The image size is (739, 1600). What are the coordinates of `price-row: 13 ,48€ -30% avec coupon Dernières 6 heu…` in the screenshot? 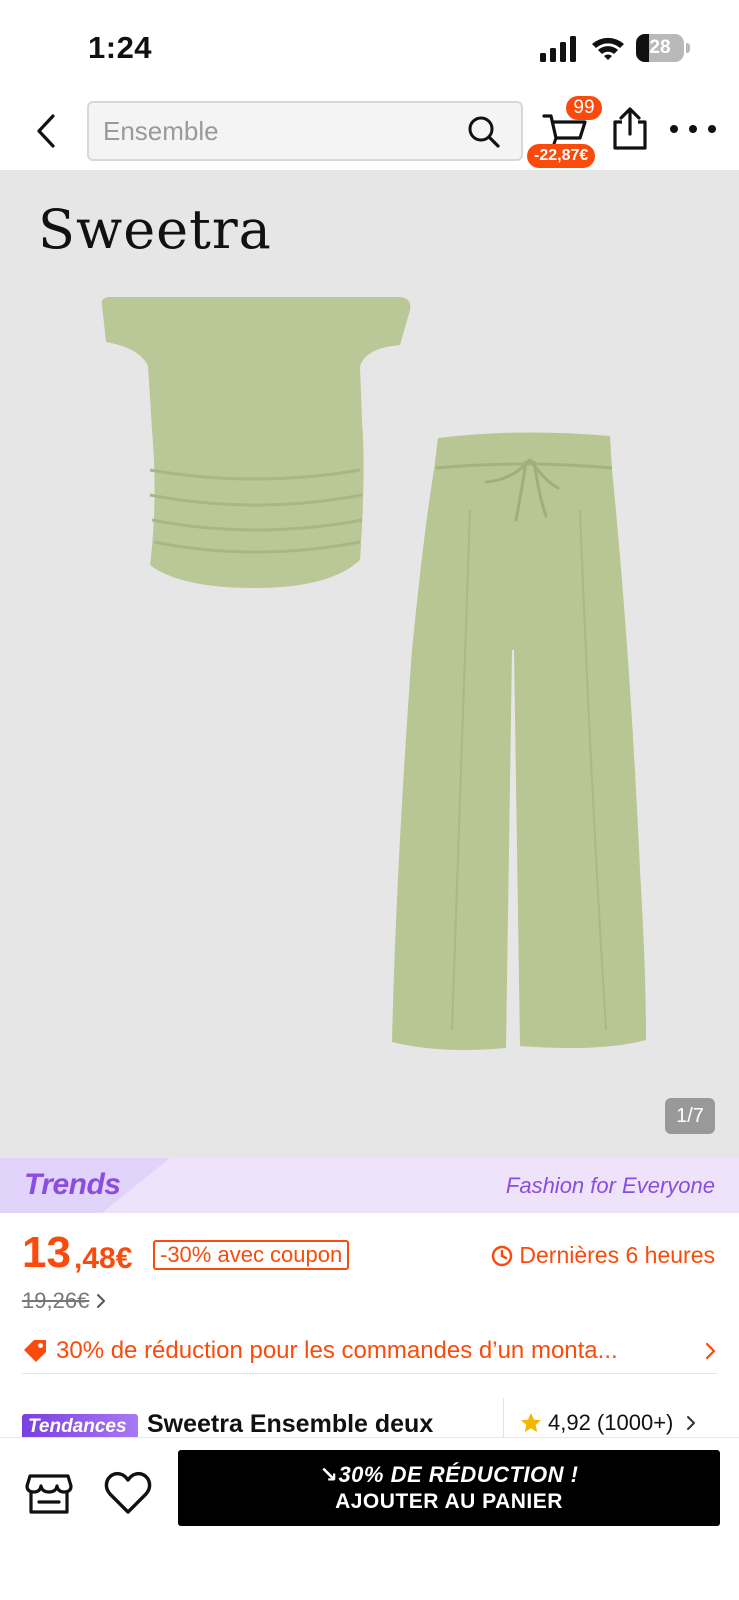 It's located at (369, 1253).